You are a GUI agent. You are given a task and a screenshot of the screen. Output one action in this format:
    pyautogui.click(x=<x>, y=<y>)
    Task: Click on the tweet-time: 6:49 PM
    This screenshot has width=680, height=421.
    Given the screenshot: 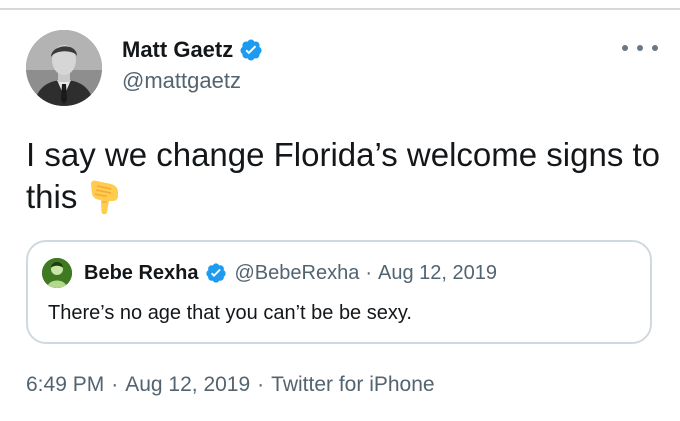 What is the action you would take?
    pyautogui.click(x=65, y=384)
    